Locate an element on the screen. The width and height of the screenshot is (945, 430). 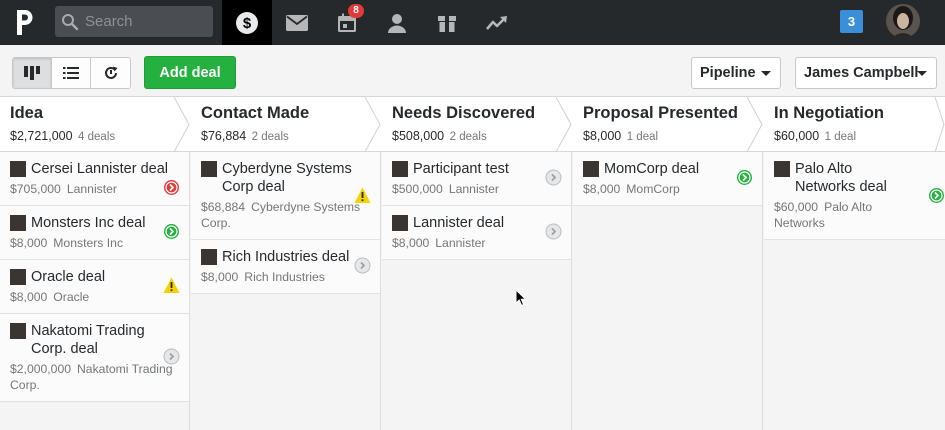
deal-card: Monsters Inc deal $8,000 Monsters Inc is located at coordinates (94, 233).